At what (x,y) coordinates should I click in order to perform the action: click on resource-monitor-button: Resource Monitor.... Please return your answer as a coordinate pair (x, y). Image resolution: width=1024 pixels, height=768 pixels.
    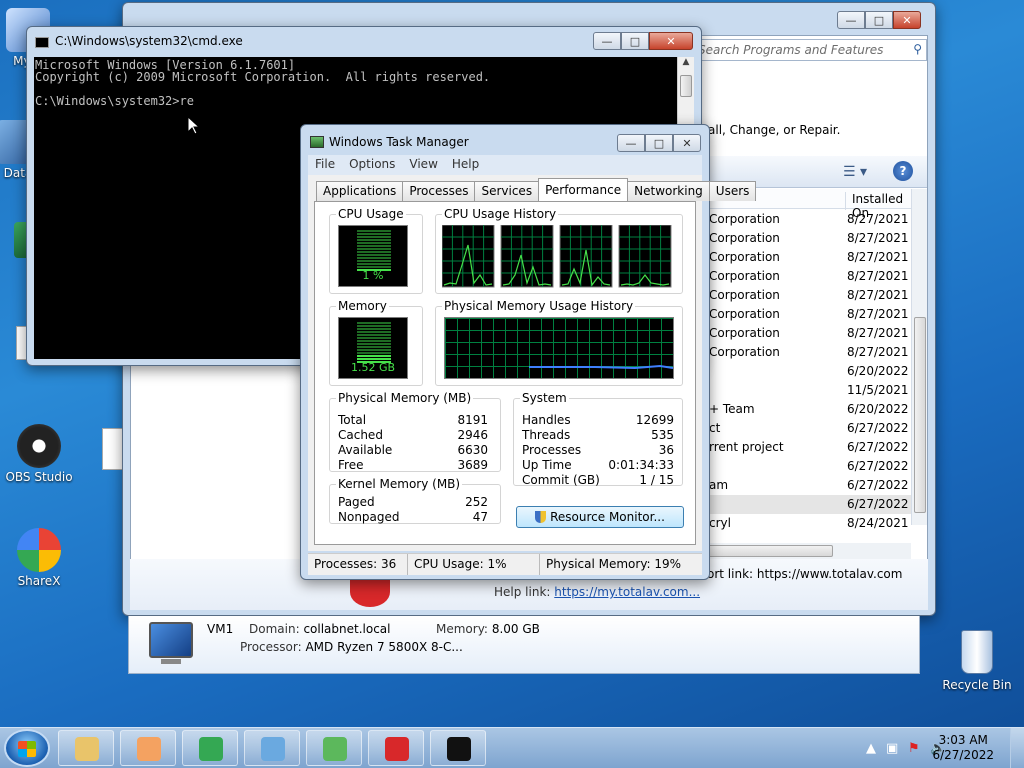
    Looking at the image, I should click on (600, 517).